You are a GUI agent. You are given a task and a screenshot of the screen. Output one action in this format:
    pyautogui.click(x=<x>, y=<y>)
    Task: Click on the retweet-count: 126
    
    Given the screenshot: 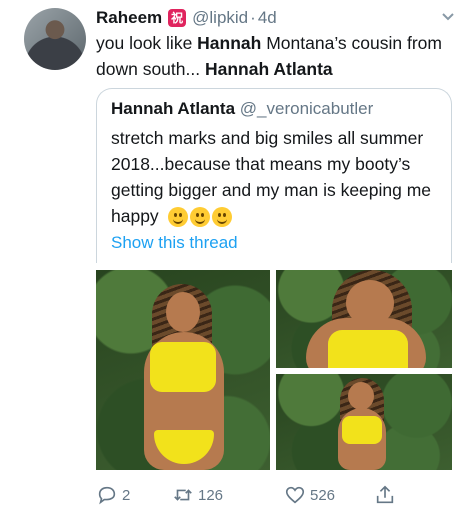 What is the action you would take?
    pyautogui.click(x=211, y=495)
    